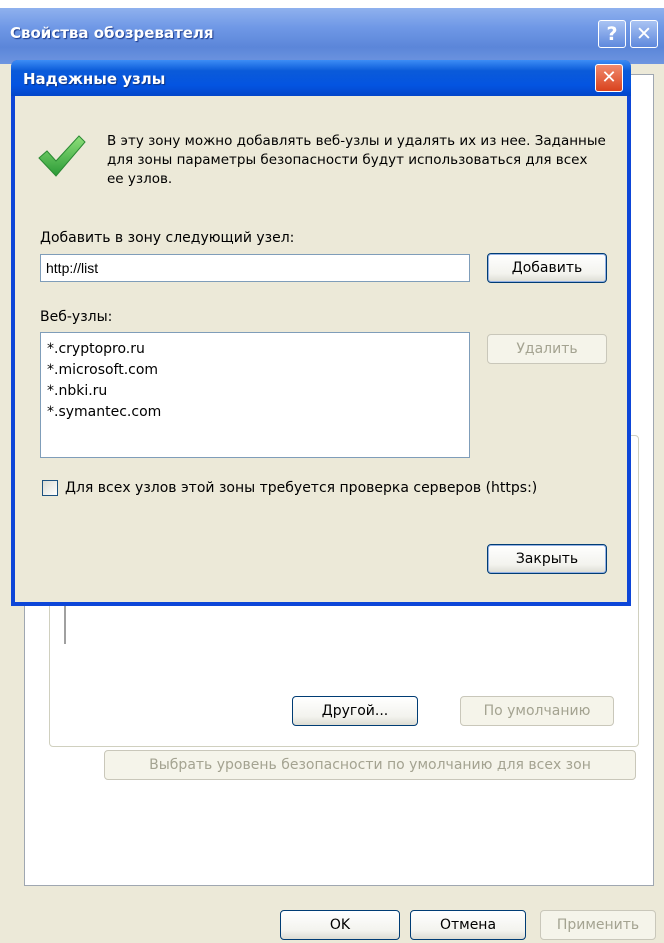 Image resolution: width=664 pixels, height=943 pixels. What do you see at coordinates (62, 156) in the screenshot?
I see `green-checkmark-icon` at bounding box center [62, 156].